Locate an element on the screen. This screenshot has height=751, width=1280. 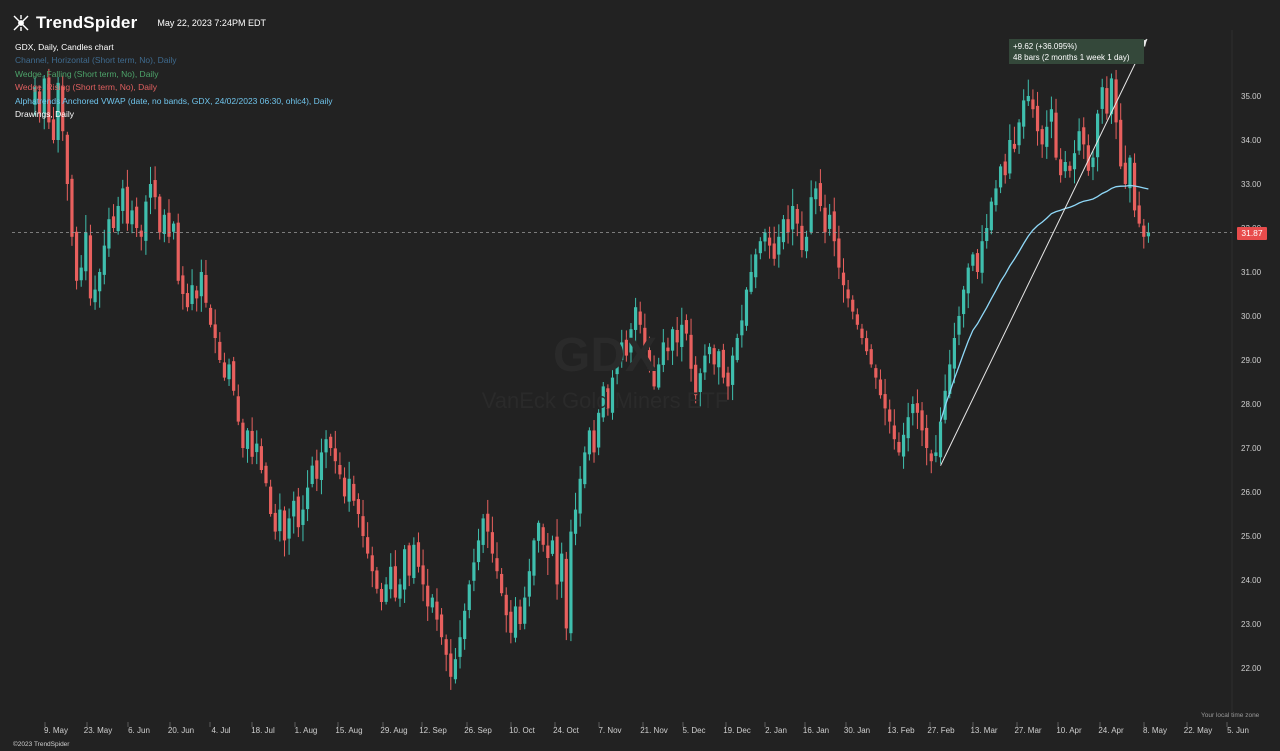
legend-line-falling-wedge: Wedge, Falling (Short term, No), Daily is located at coordinates (174, 74).